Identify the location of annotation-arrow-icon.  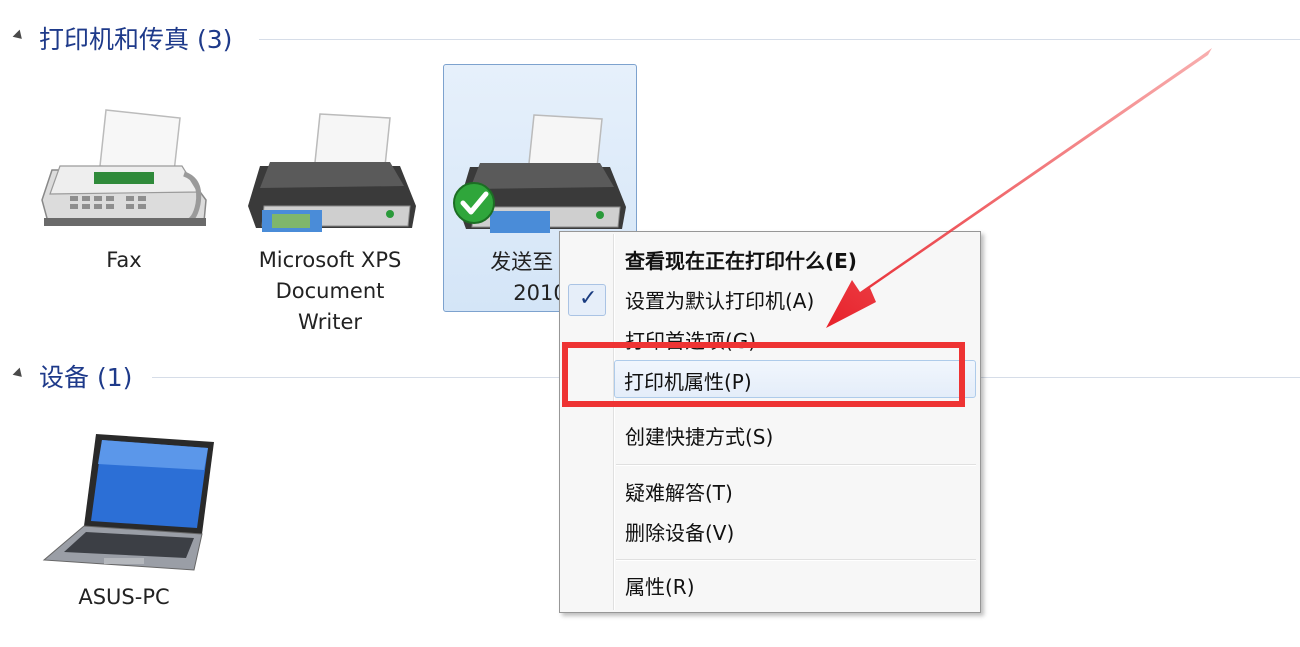
(1019, 188).